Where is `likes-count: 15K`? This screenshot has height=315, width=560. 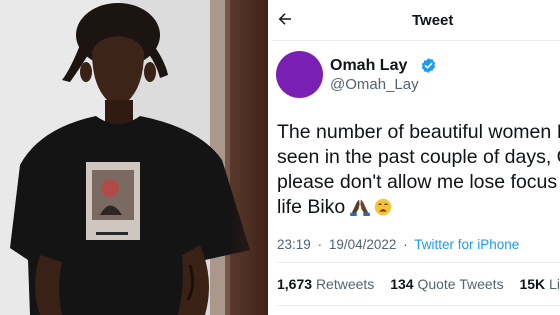 likes-count: 15K is located at coordinates (532, 284).